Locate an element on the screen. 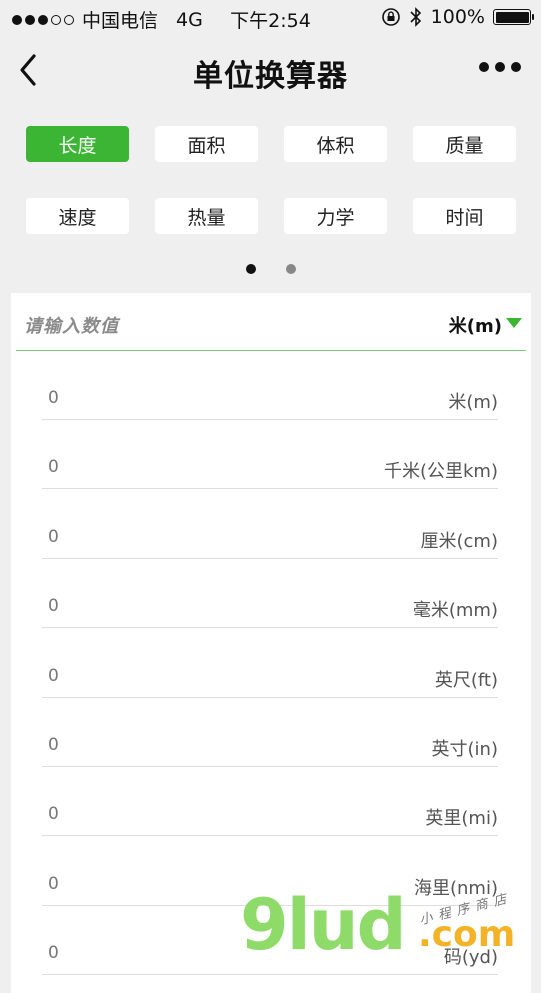 This screenshot has height=993, width=541. category-length-button: 长度 is located at coordinates (77, 144).